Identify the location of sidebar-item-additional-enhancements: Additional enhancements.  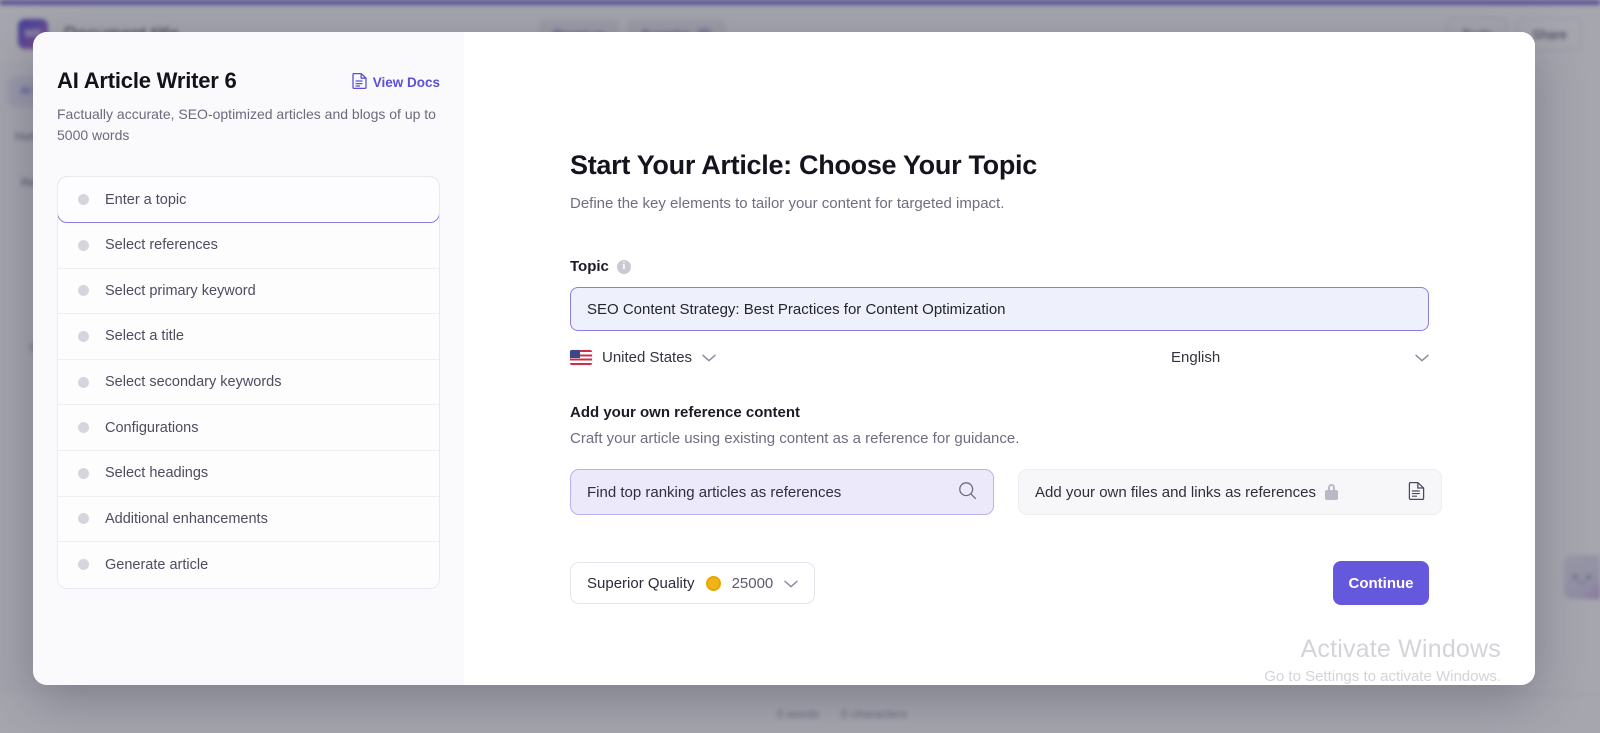
(248, 520).